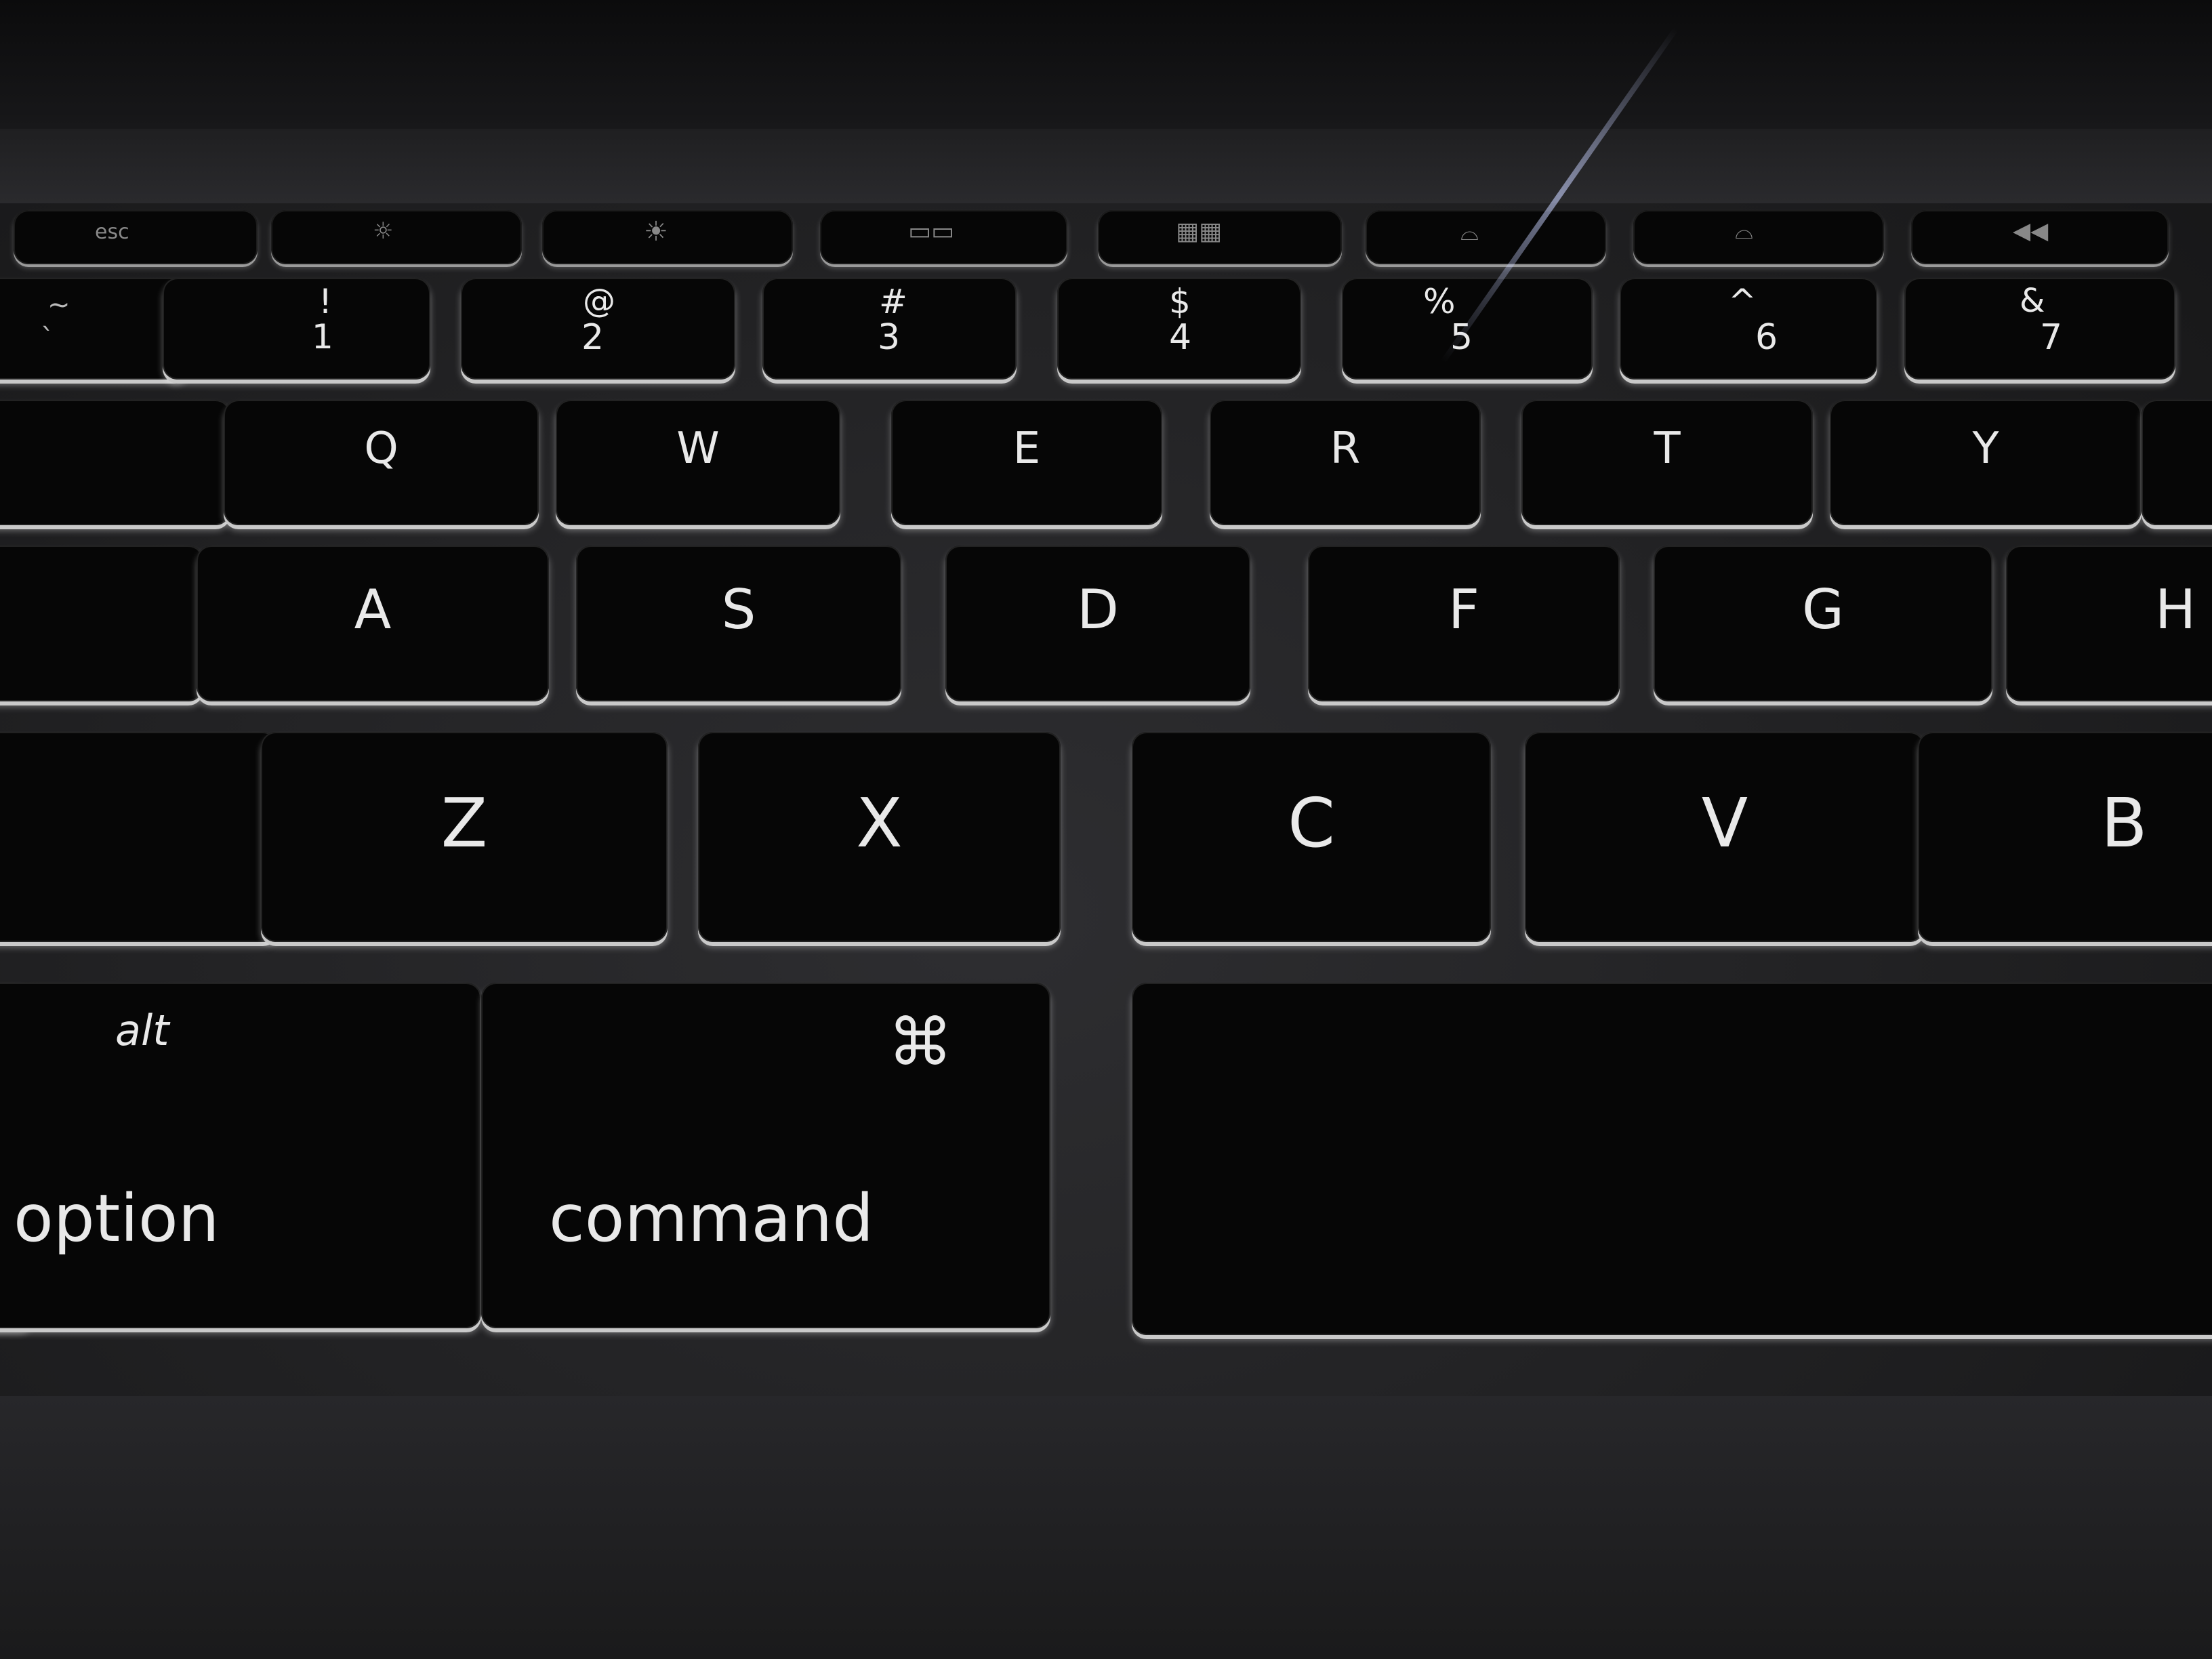 Image resolution: width=2212 pixels, height=1659 pixels. I want to click on key-u, so click(2177, 462).